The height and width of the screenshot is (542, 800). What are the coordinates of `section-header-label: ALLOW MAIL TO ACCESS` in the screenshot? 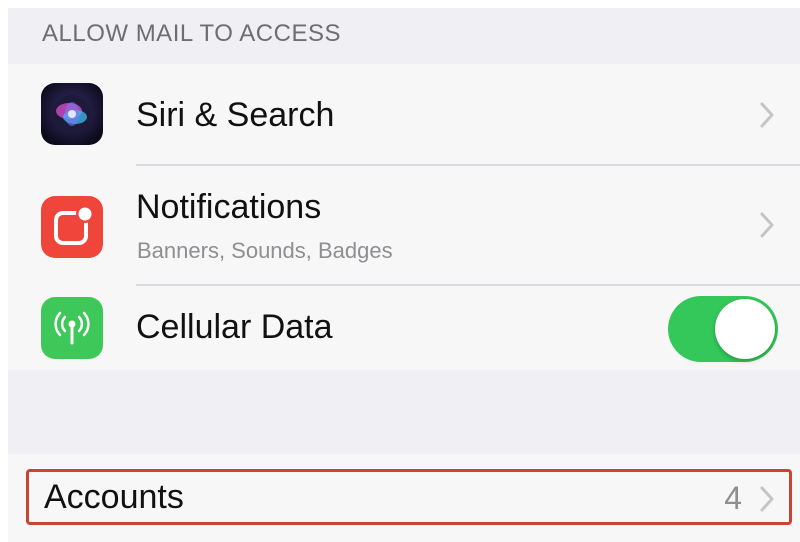 It's located at (191, 33).